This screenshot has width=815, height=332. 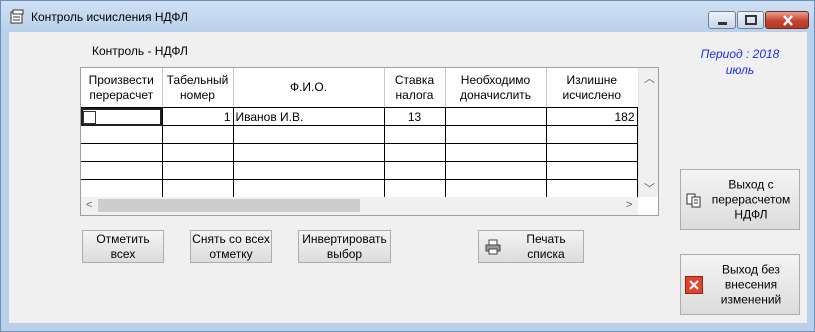 I want to click on close-icon, so click(x=788, y=20).